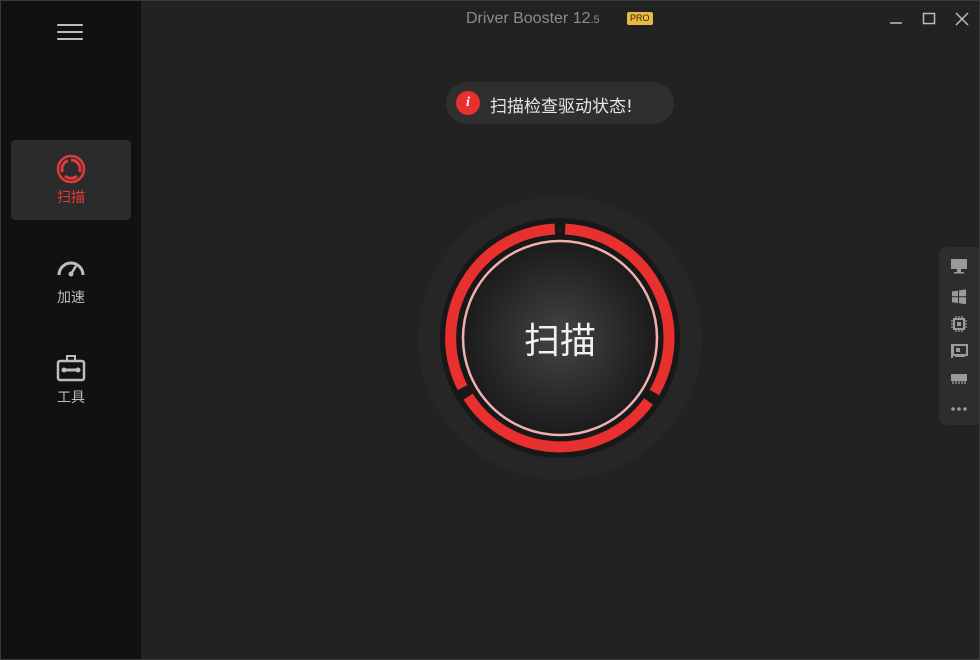 This screenshot has height=660, width=980. I want to click on monitor-icon, so click(959, 266).